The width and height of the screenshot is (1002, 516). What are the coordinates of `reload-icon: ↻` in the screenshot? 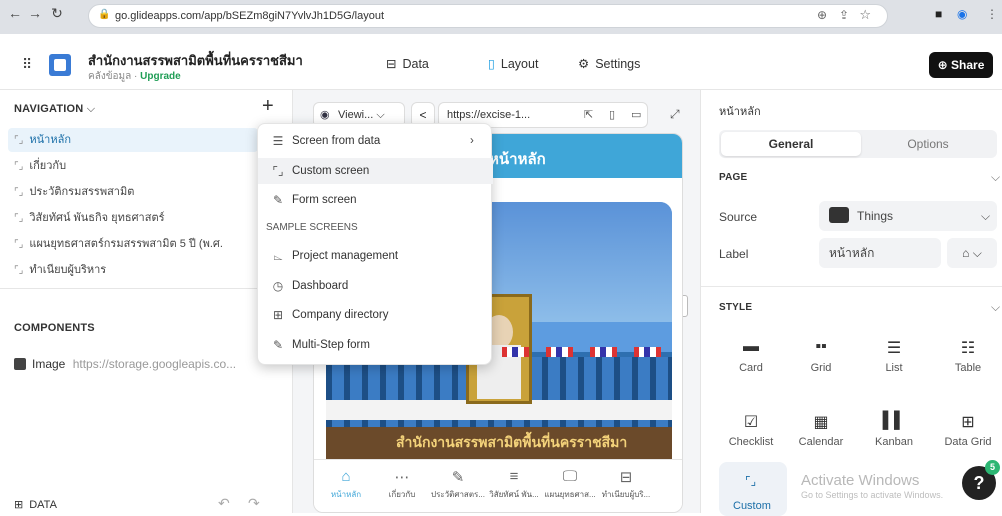 It's located at (57, 13).